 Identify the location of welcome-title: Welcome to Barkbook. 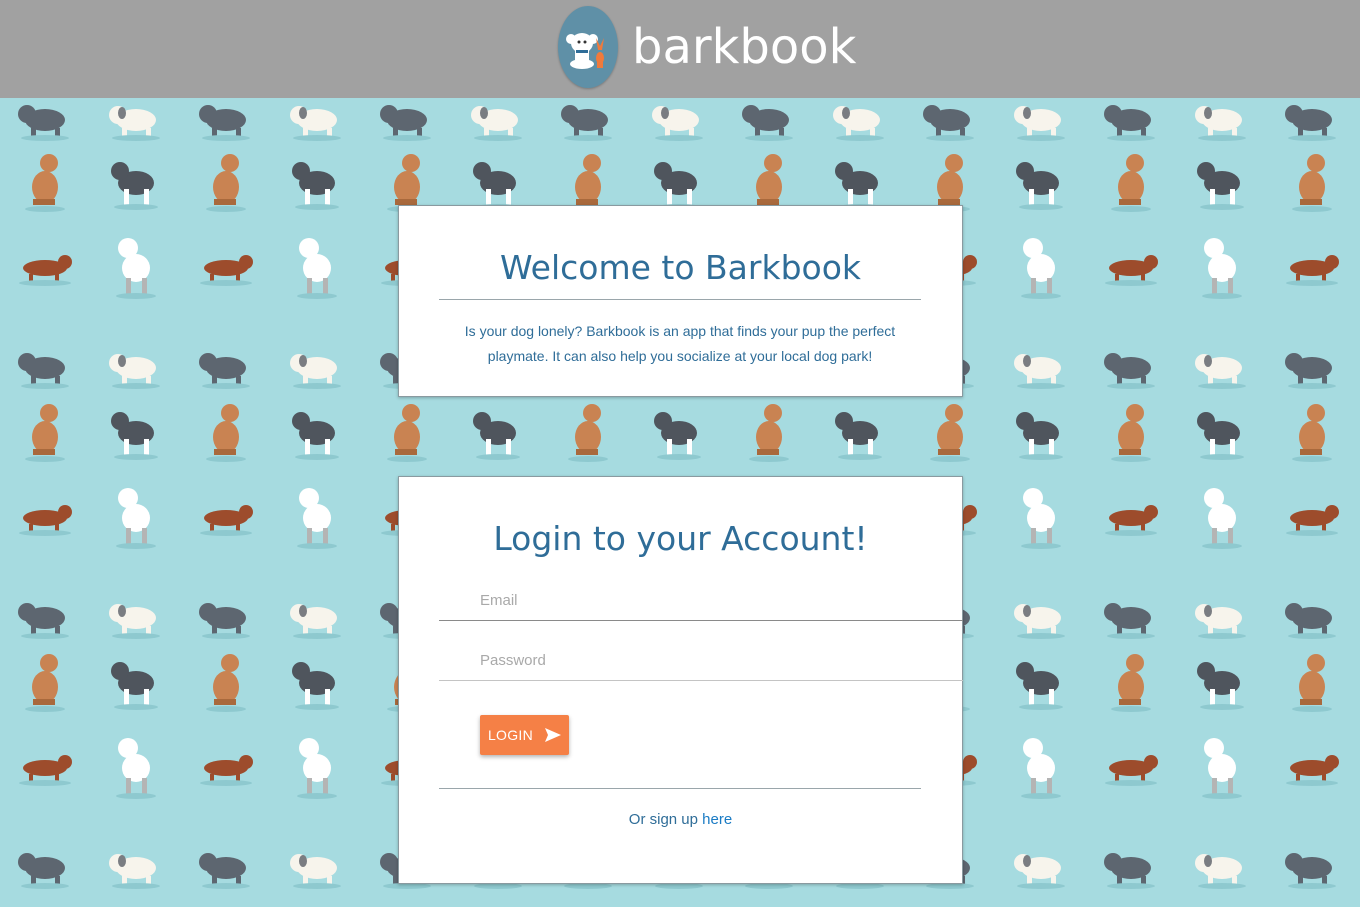
(680, 267).